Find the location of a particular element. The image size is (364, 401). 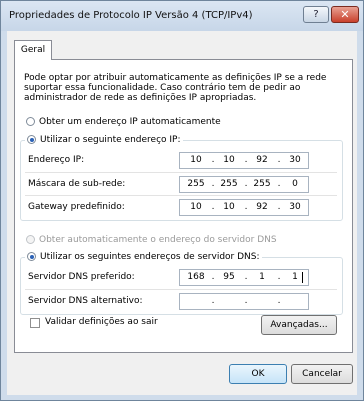

dns-alternate-label: Servidor DNS alternativo: is located at coordinates (85, 301).